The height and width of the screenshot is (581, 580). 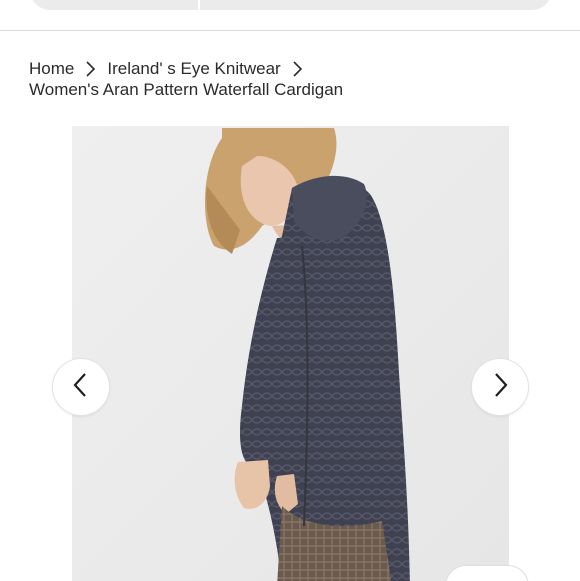 I want to click on breadcrumb-category-link: Ireland' s Eye Knitwear, so click(x=193, y=68).